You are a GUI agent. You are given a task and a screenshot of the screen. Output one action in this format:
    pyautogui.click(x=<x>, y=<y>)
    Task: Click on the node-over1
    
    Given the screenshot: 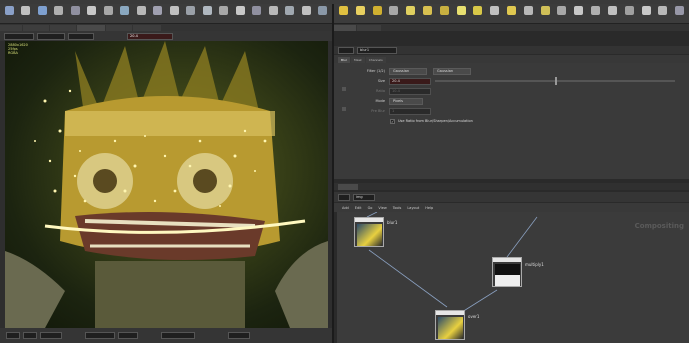 What is the action you would take?
    pyautogui.click(x=450, y=325)
    